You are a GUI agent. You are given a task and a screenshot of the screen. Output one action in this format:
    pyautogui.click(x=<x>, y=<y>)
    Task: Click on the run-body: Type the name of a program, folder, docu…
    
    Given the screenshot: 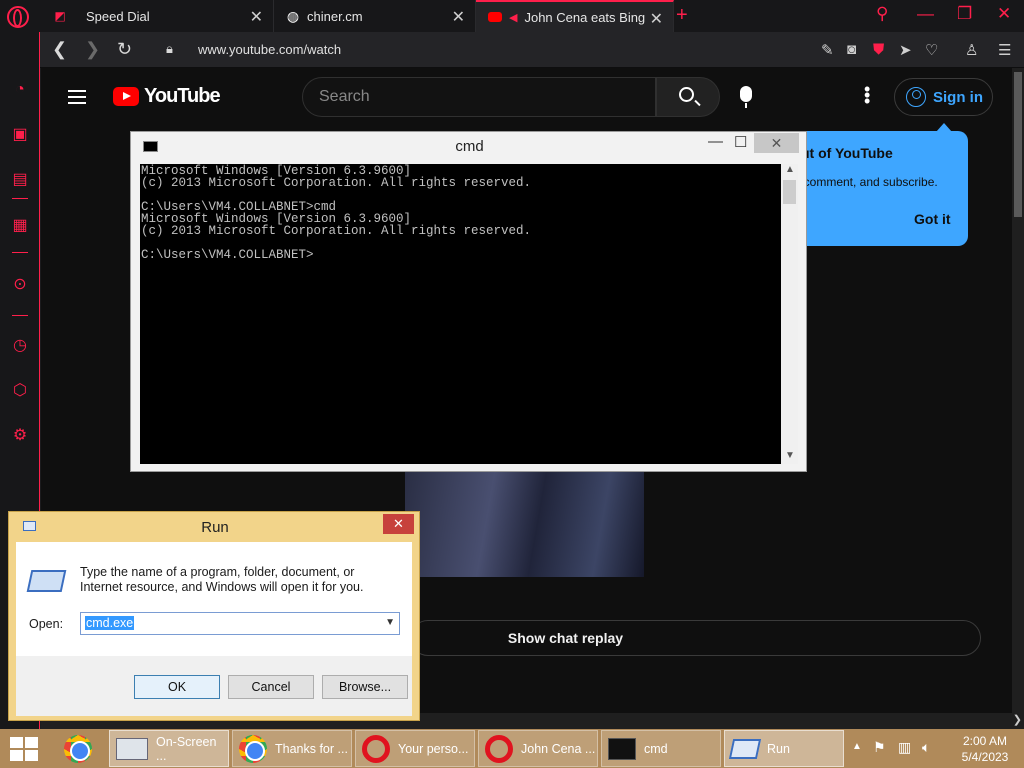 What is the action you would take?
    pyautogui.click(x=214, y=629)
    